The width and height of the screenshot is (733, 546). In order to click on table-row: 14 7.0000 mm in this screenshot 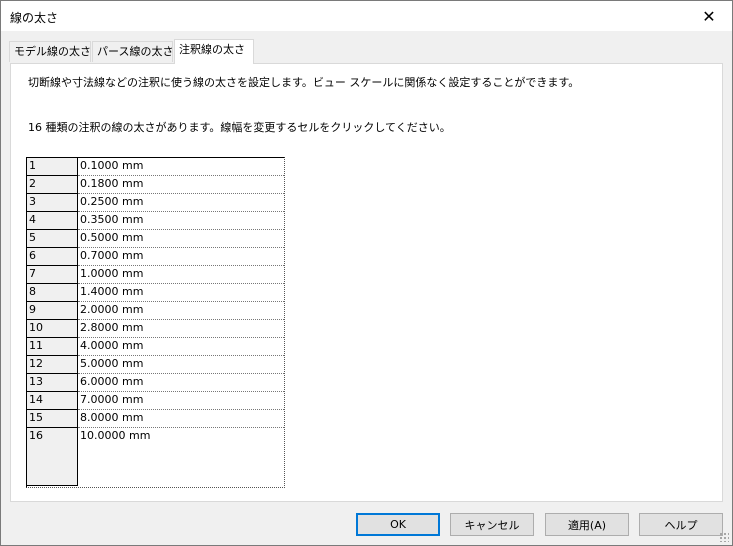, I will do `click(155, 401)`.